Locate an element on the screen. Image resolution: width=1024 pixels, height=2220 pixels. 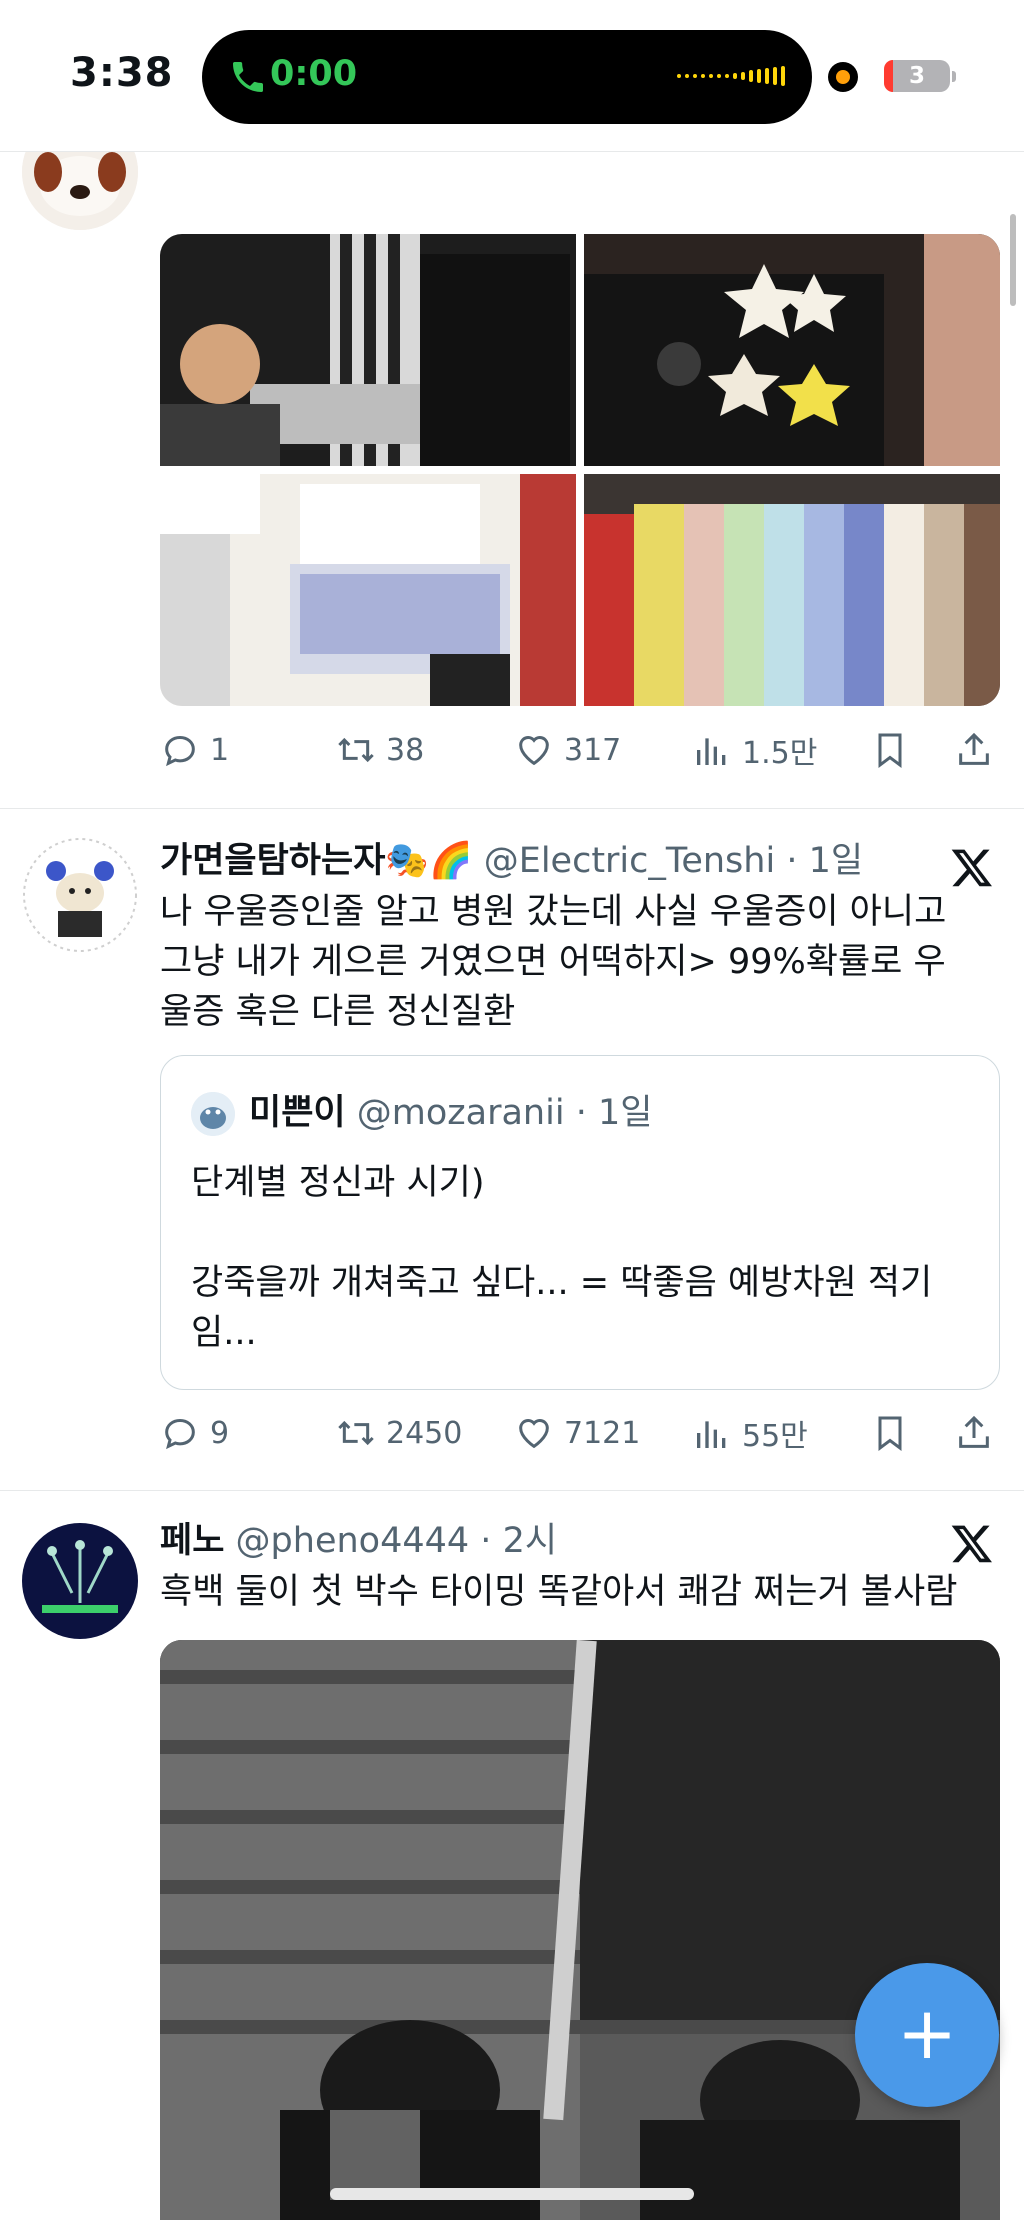
call-timer: 0:00 is located at coordinates (314, 74).